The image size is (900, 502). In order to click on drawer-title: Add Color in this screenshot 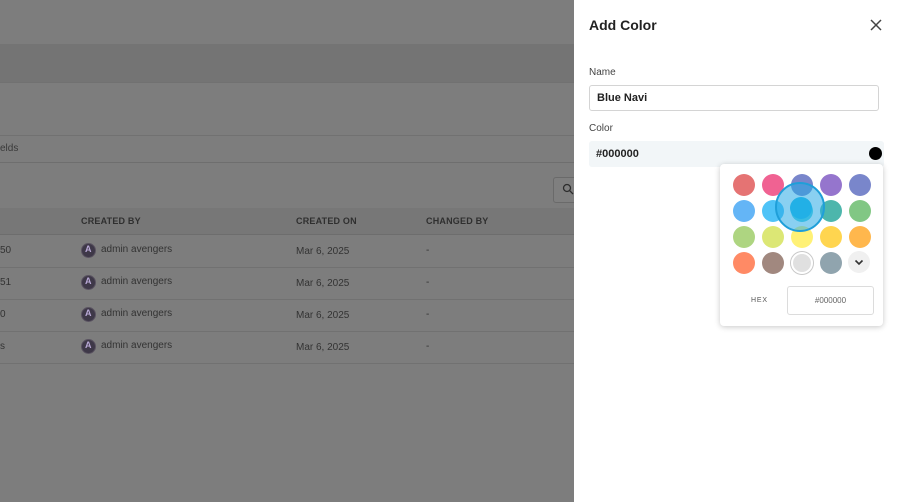, I will do `click(623, 25)`.